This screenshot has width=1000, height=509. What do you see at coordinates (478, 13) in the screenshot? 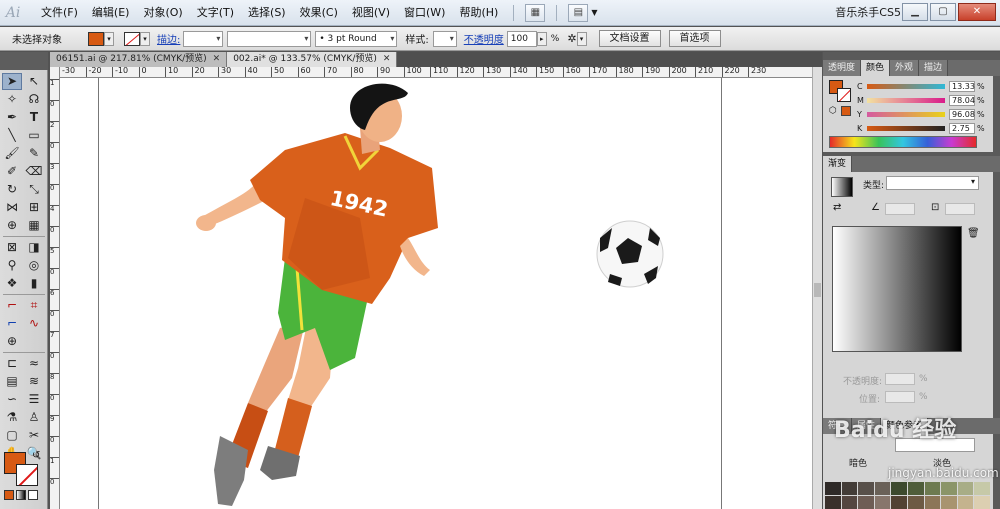
I see `menu-help: 帮助(H)` at bounding box center [478, 13].